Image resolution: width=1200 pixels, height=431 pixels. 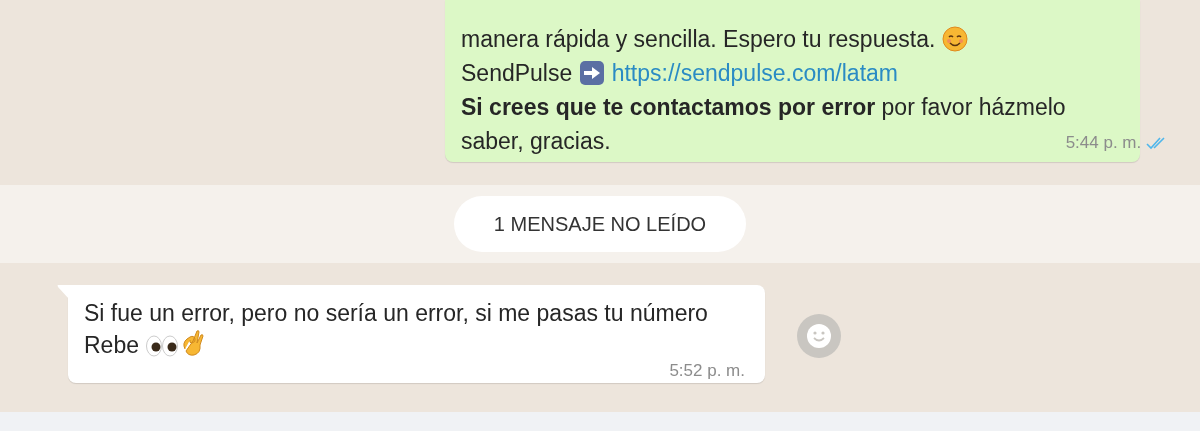 What do you see at coordinates (707, 371) in the screenshot?
I see `message-time: 5:52 p. m.` at bounding box center [707, 371].